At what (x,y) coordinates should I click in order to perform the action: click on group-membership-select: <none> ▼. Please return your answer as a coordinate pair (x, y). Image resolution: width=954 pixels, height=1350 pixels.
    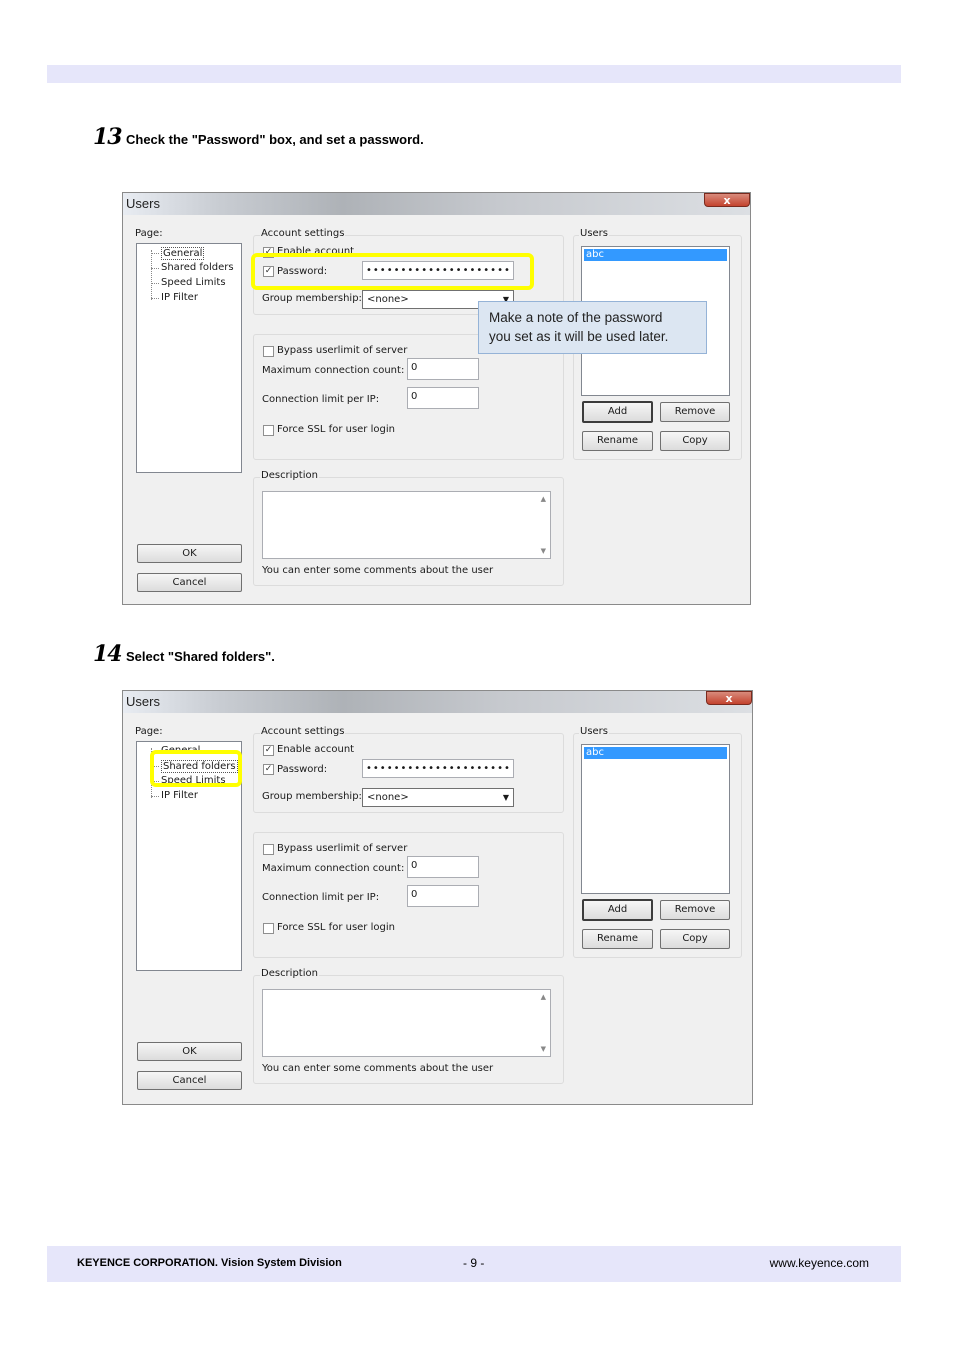
    Looking at the image, I should click on (438, 797).